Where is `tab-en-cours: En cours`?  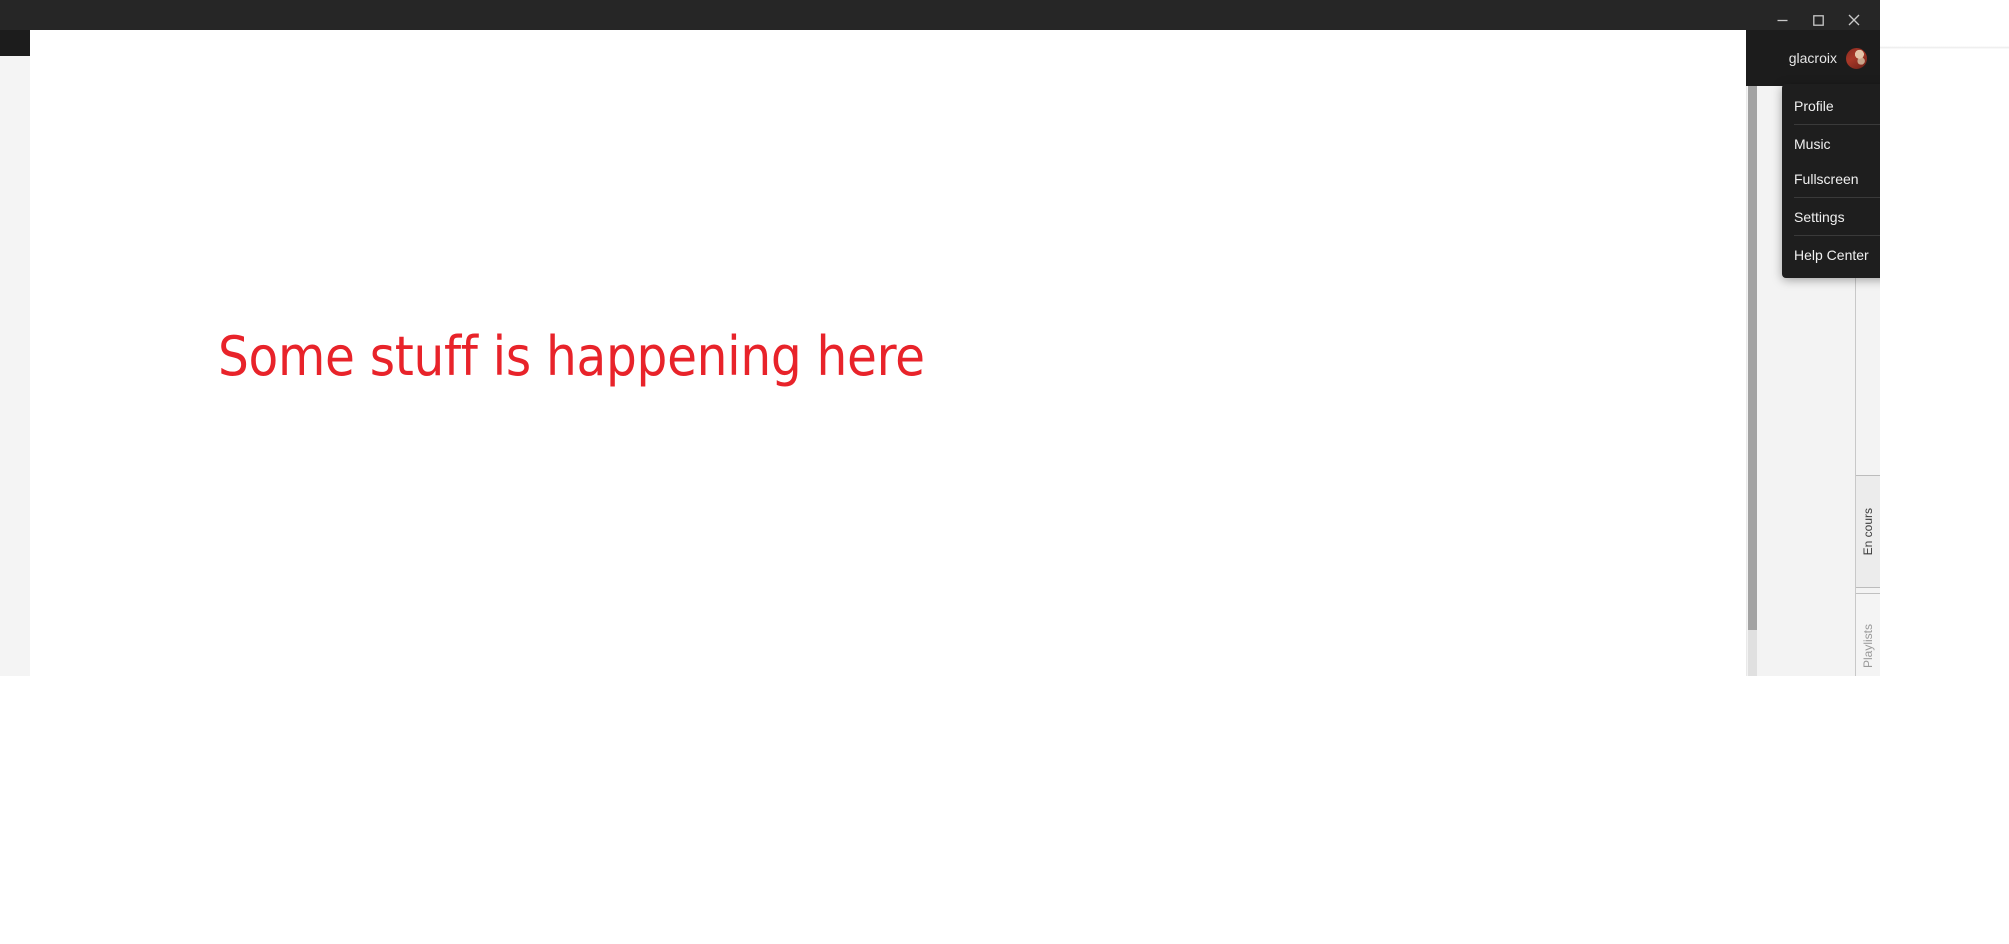
tab-en-cours: En cours is located at coordinates (1868, 531).